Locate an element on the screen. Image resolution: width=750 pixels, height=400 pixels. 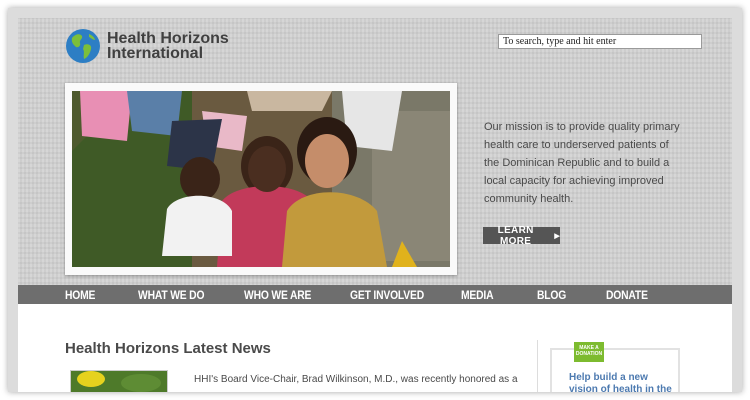
site-name-line1: Health Horizons is located at coordinates (168, 38).